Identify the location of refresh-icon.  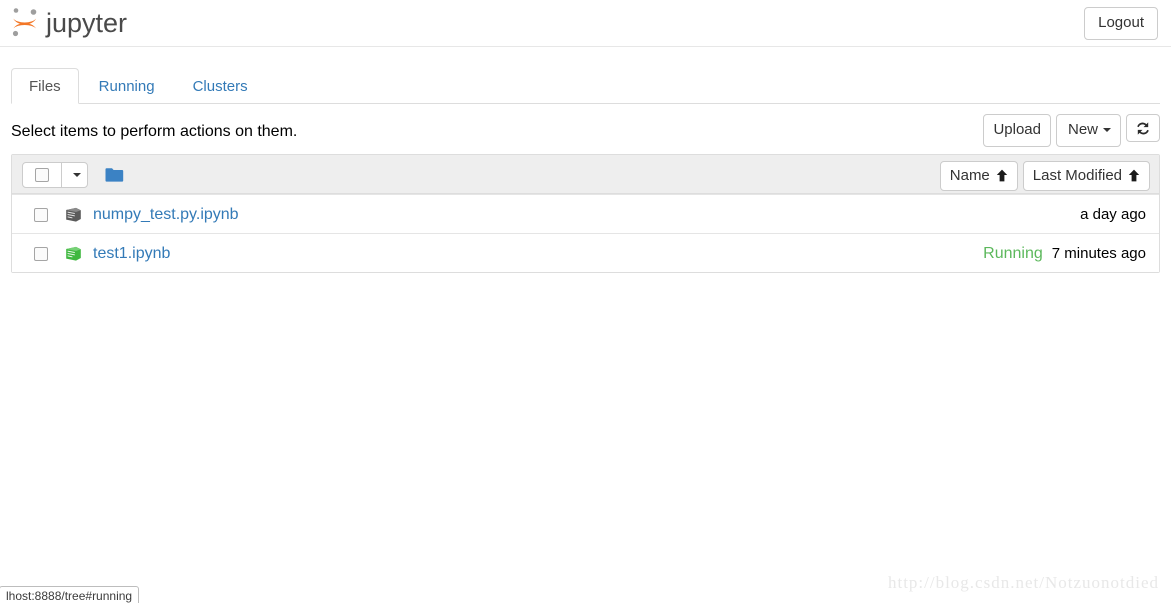
(1143, 128).